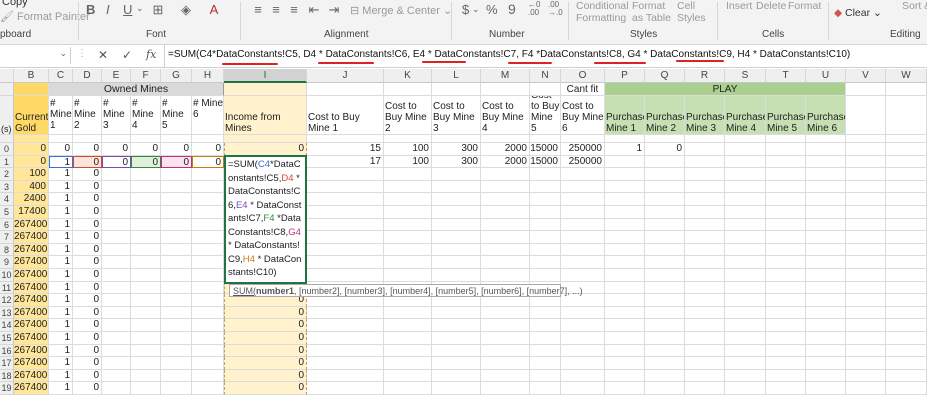  What do you see at coordinates (7, 237) in the screenshot?
I see `row-header: 7` at bounding box center [7, 237].